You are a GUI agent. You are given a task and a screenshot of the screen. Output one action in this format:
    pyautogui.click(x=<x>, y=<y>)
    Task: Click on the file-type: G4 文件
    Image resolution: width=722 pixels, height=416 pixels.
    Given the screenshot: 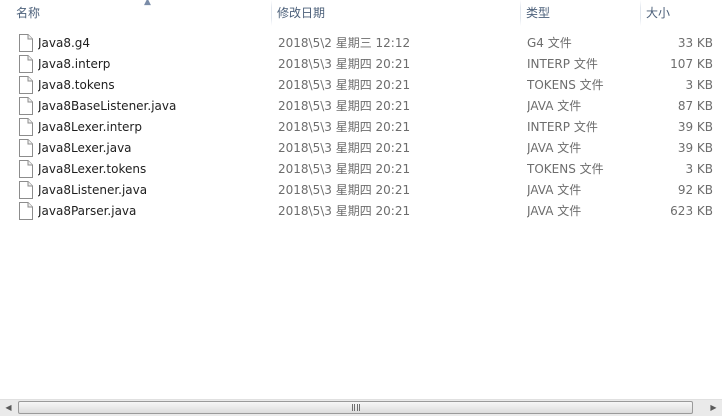 What is the action you would take?
    pyautogui.click(x=549, y=43)
    